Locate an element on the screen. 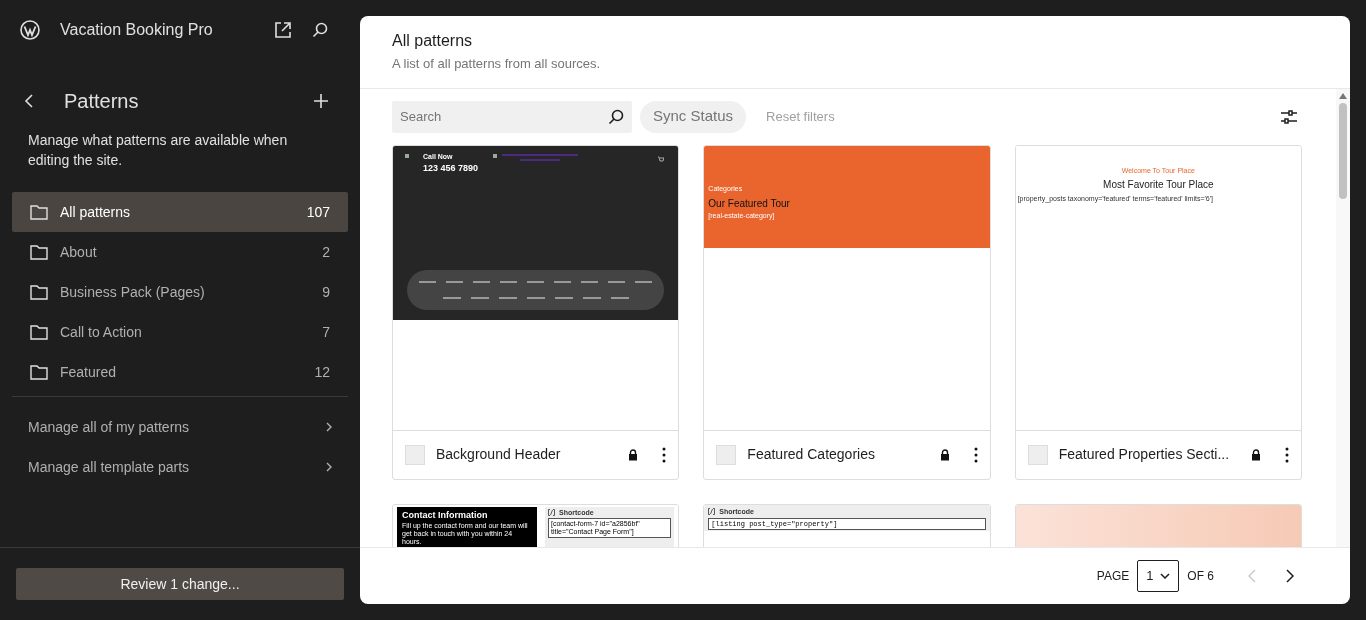 The image size is (1366, 620). page-description: A list of all patterns from all sources. is located at coordinates (497, 64).